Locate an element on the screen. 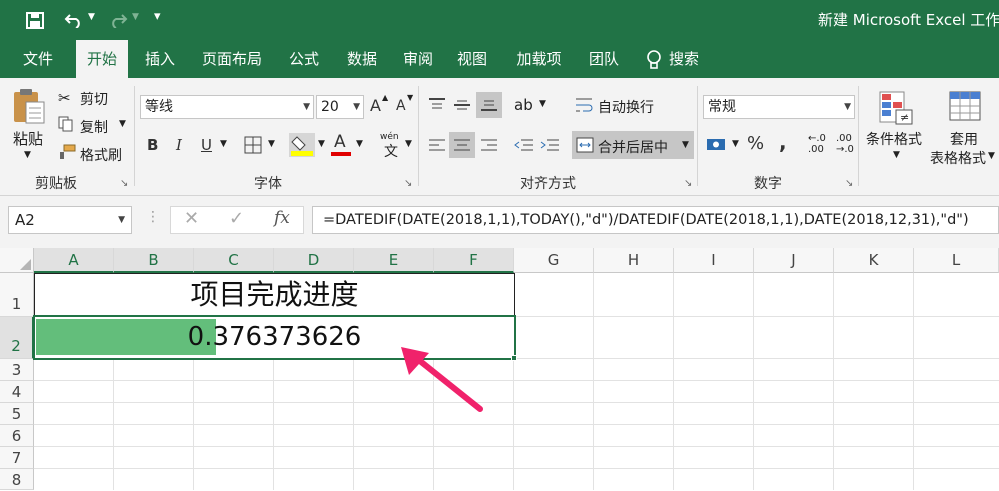 Image resolution: width=999 pixels, height=491 pixels. row-header-7: 7 is located at coordinates (17, 458).